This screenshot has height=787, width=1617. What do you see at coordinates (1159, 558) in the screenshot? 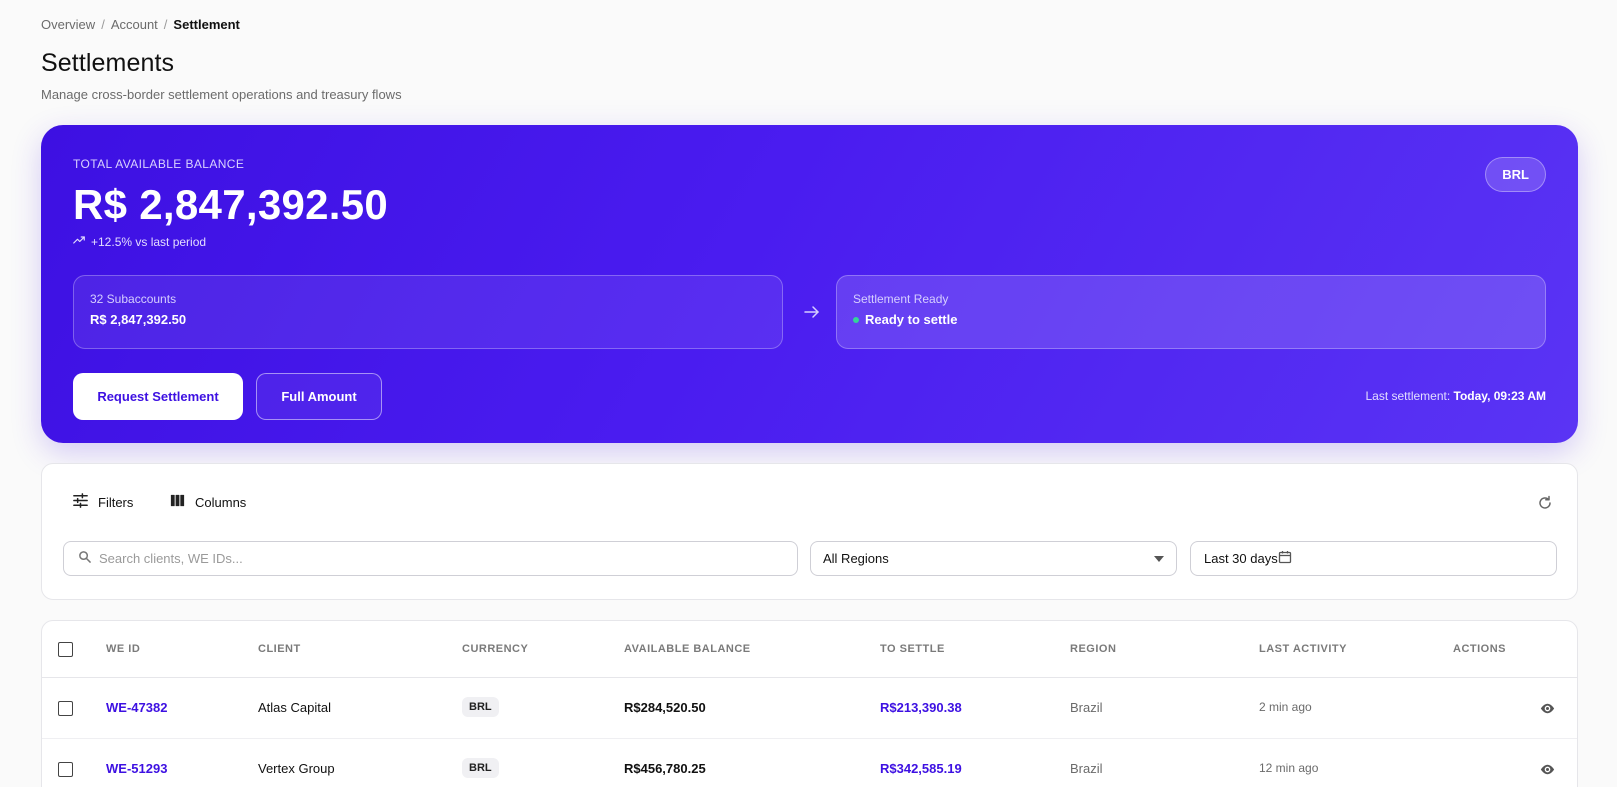
I see `caret-down-icon` at bounding box center [1159, 558].